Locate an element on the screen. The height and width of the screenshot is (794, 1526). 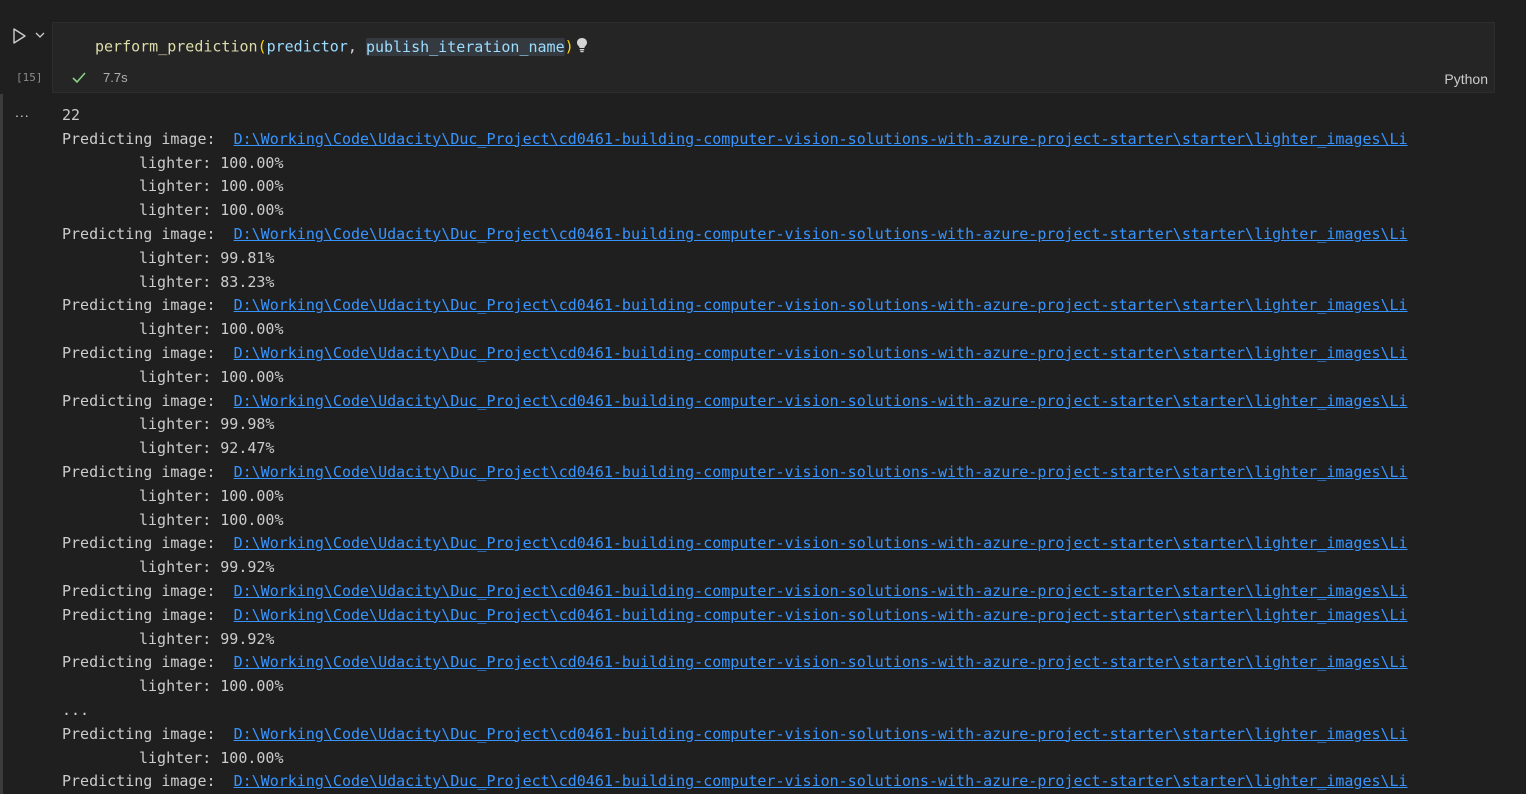
tag-probability: lighter: 92.47% is located at coordinates (207, 448).